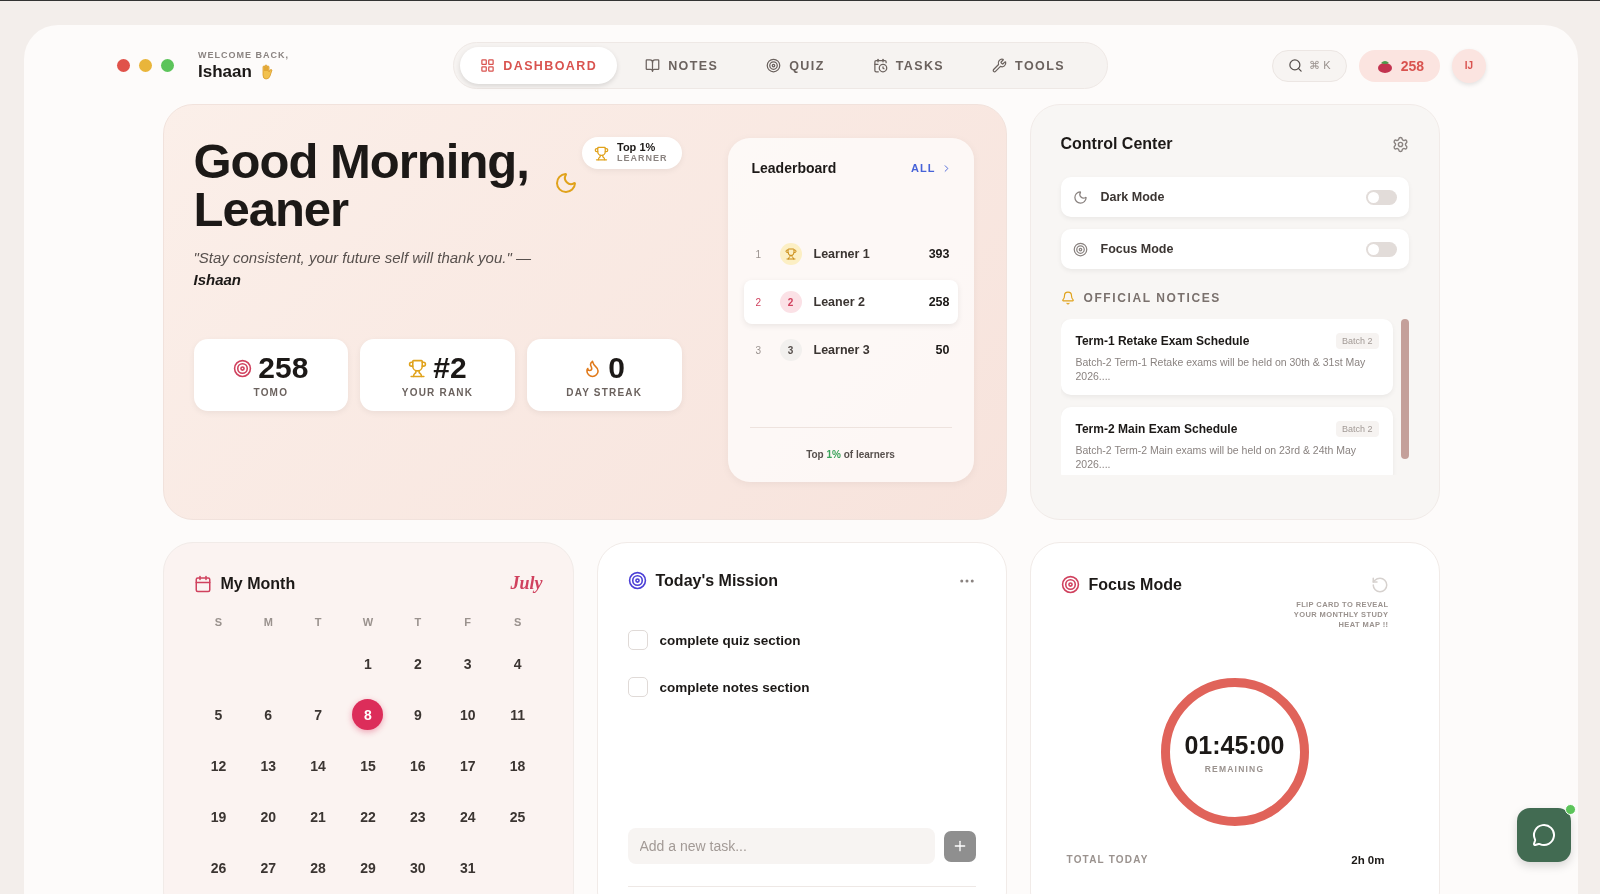  I want to click on scrollbar-thumb, so click(1404, 389).